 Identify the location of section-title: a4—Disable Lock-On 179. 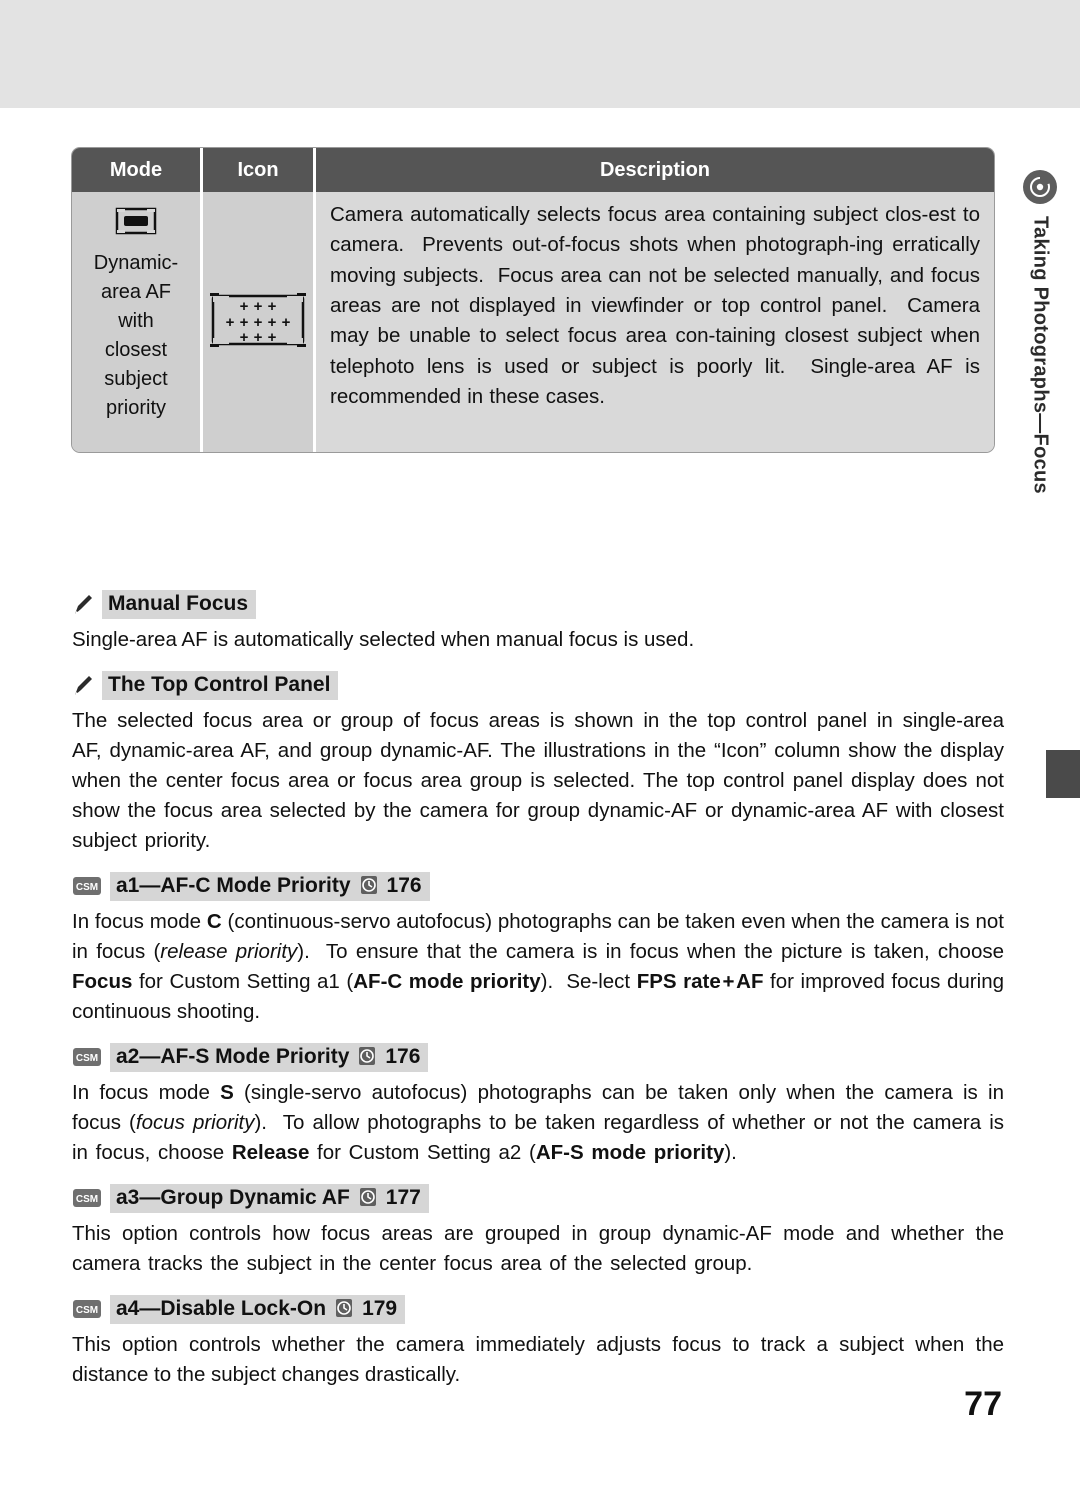
(258, 1309).